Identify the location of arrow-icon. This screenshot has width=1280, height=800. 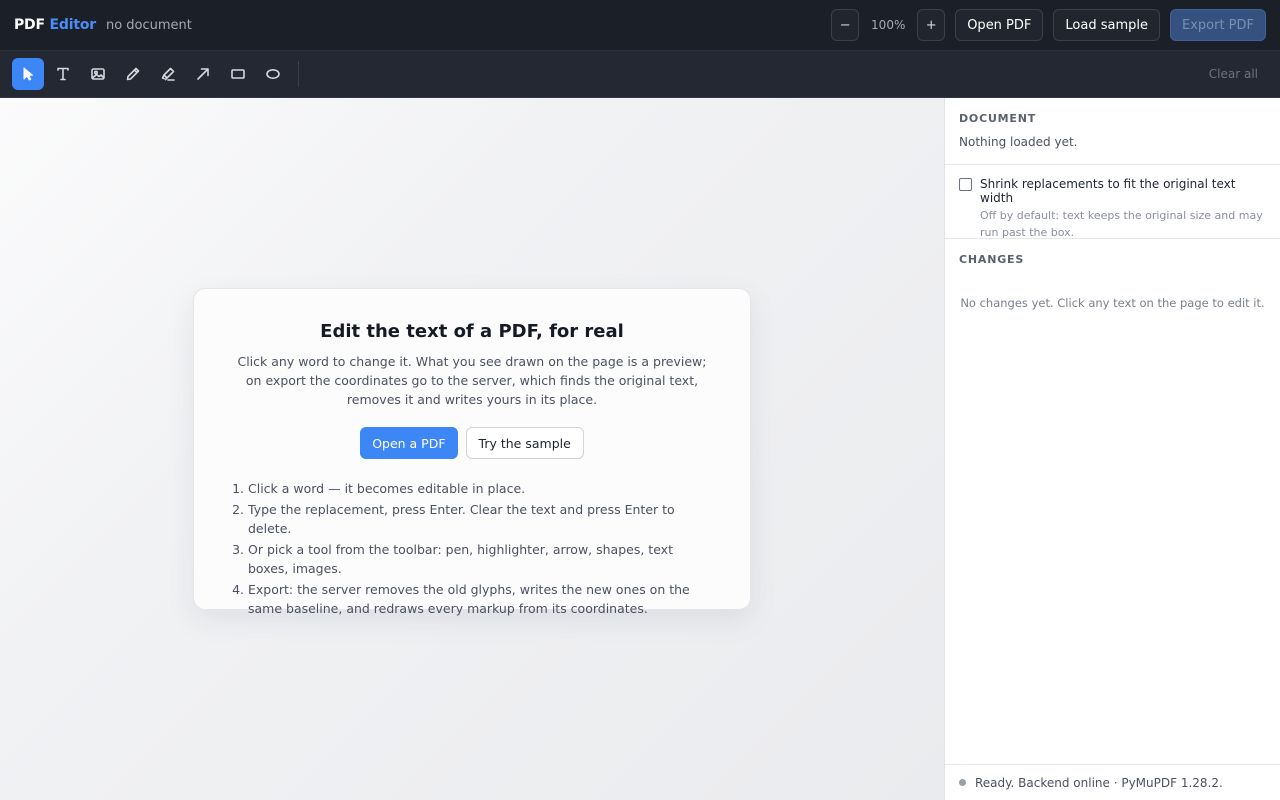
(203, 74).